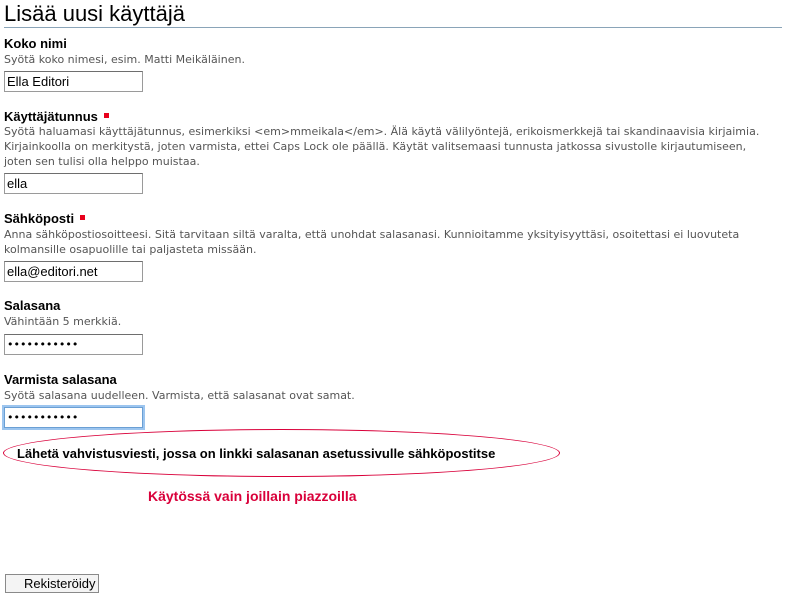 The image size is (790, 604). I want to click on password-input: •••••••••••, so click(73, 344).